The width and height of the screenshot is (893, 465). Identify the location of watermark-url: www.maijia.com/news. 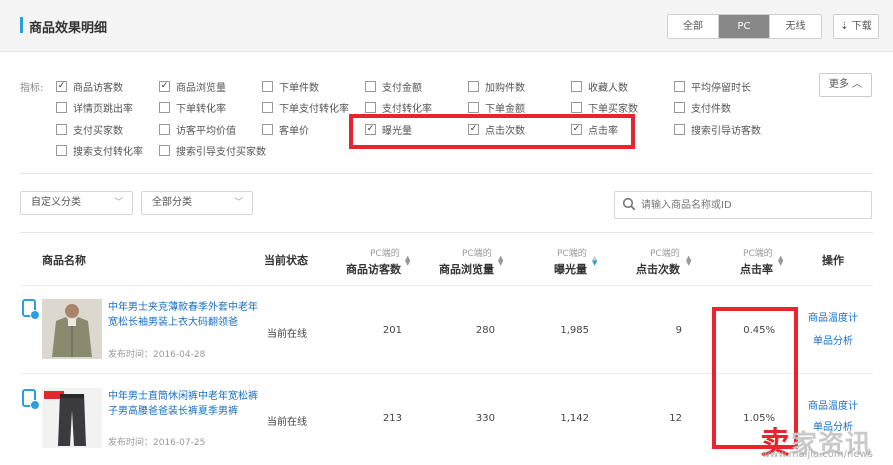
(817, 454).